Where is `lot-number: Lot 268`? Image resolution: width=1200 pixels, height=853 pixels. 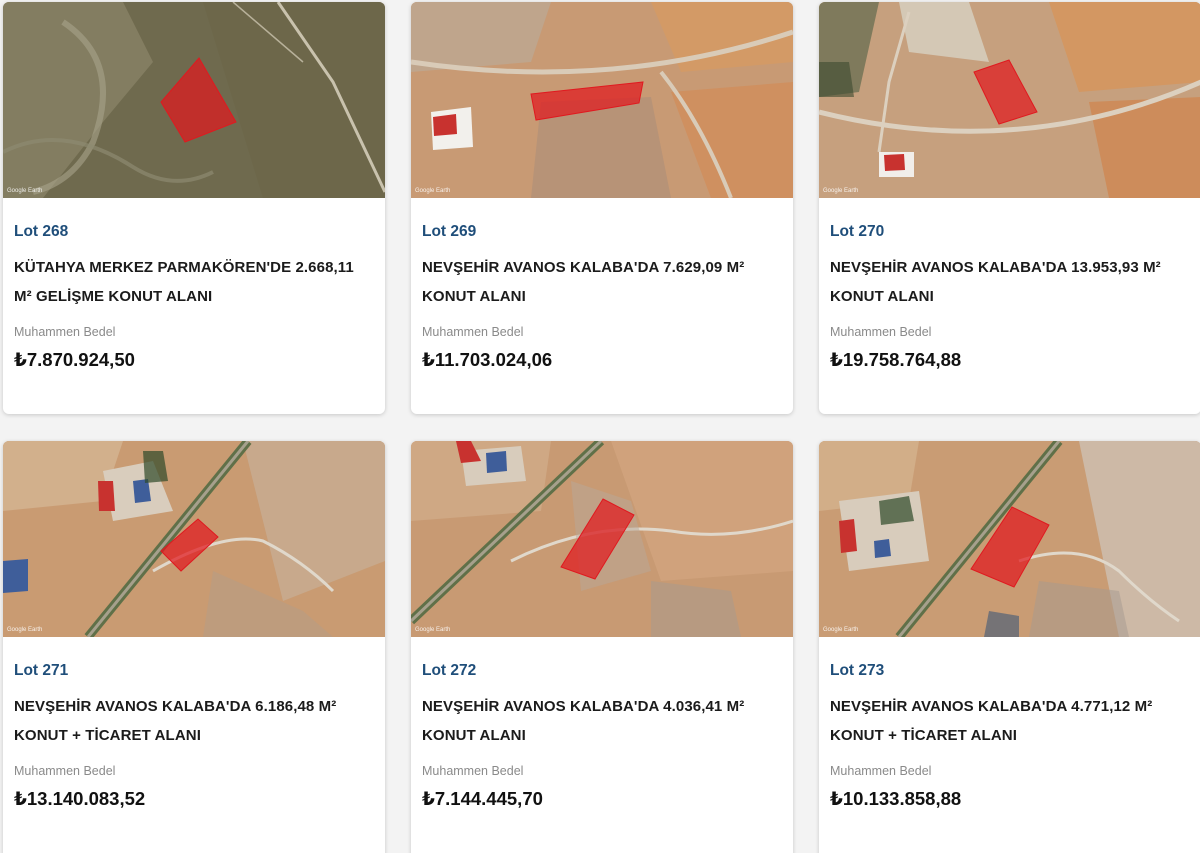
lot-number: Lot 268 is located at coordinates (194, 232).